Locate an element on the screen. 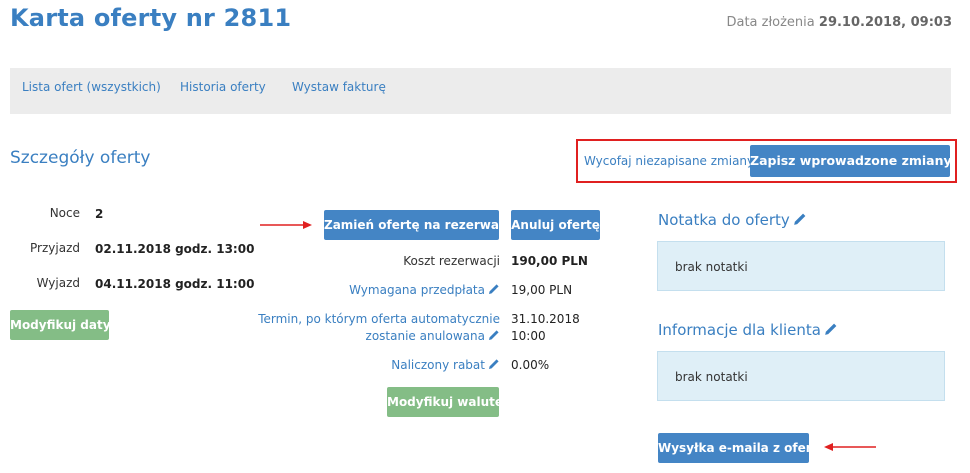  departure-value: 04.11.2018 godz. 11:00 is located at coordinates (175, 284).